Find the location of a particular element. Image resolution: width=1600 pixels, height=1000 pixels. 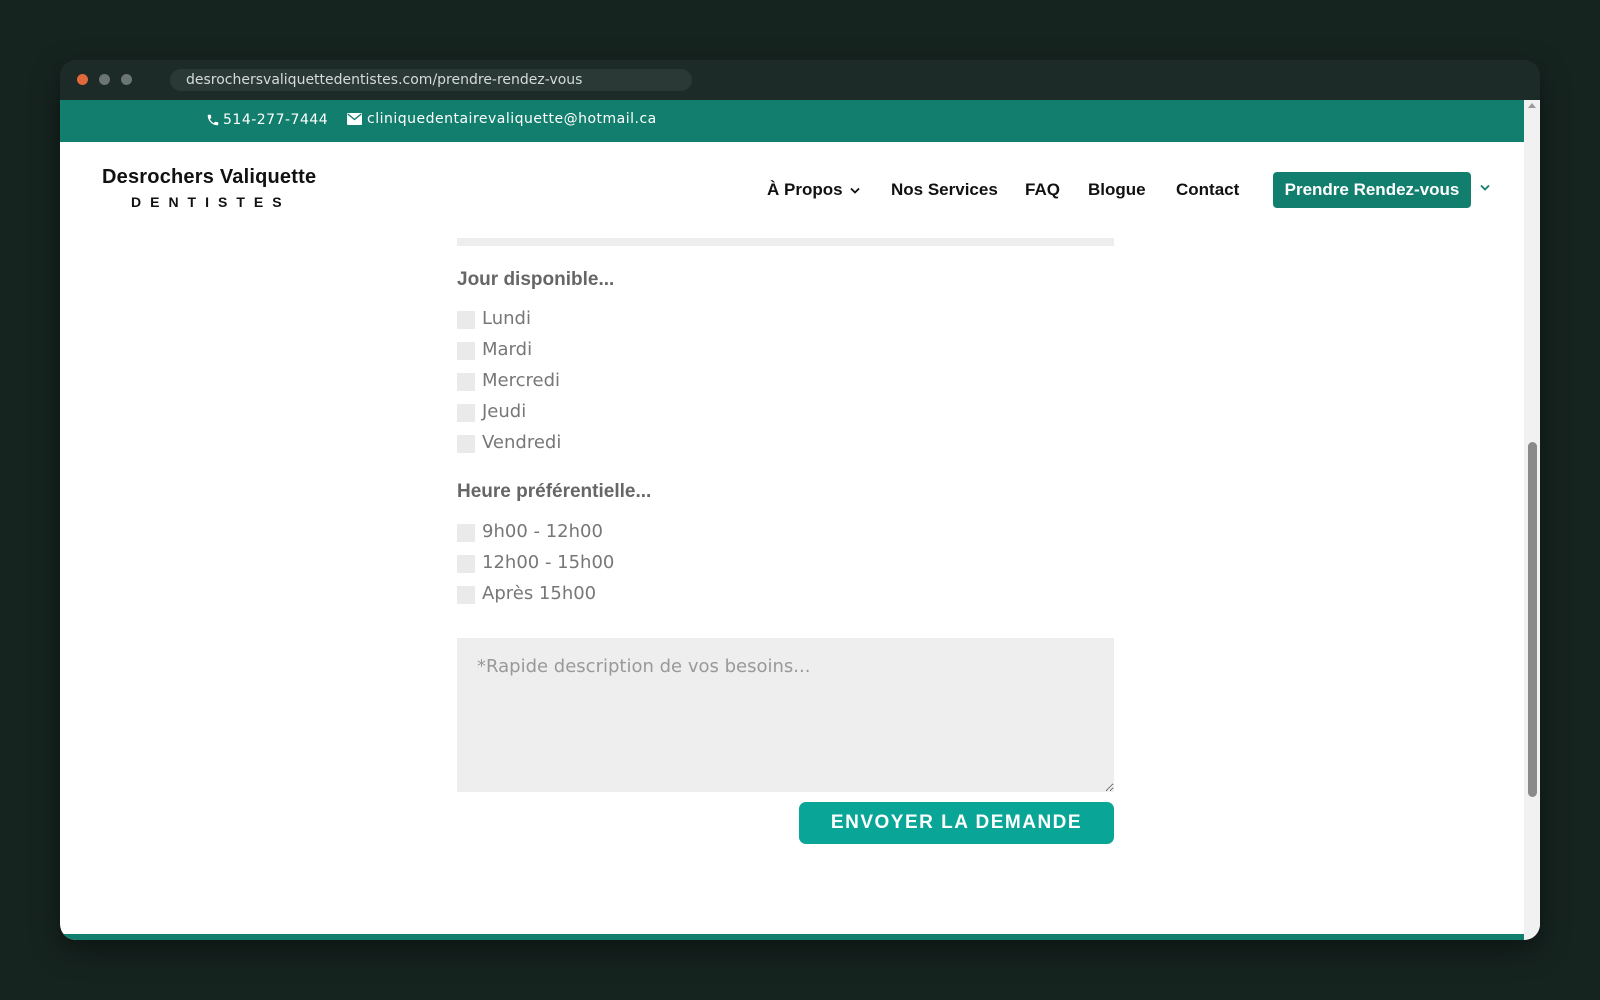

email-link: cliniquedentairevaliquette@hotmail.ca is located at coordinates (502, 119).